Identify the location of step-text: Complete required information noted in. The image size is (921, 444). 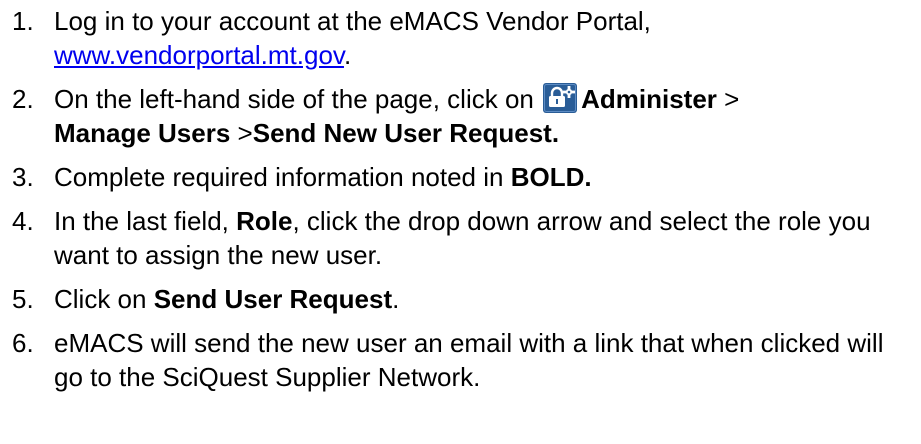
(282, 177).